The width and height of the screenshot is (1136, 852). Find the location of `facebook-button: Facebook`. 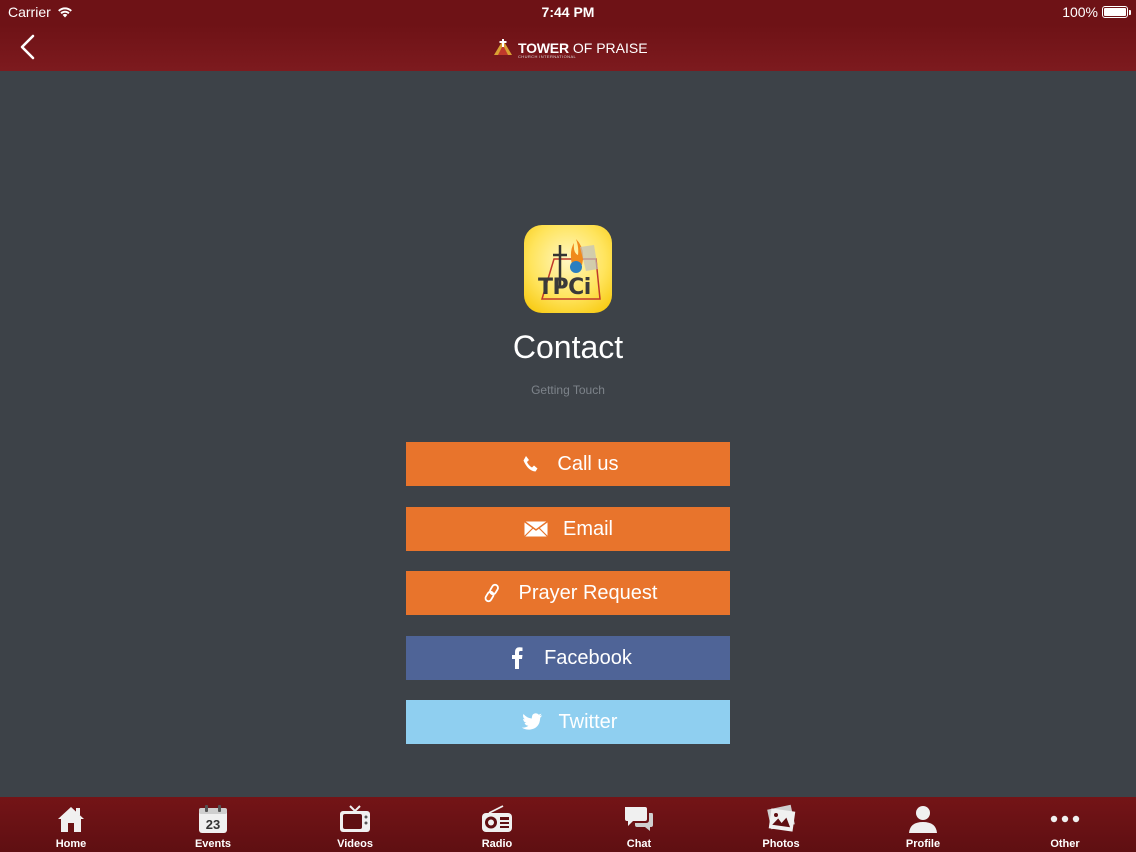

facebook-button: Facebook is located at coordinates (568, 658).